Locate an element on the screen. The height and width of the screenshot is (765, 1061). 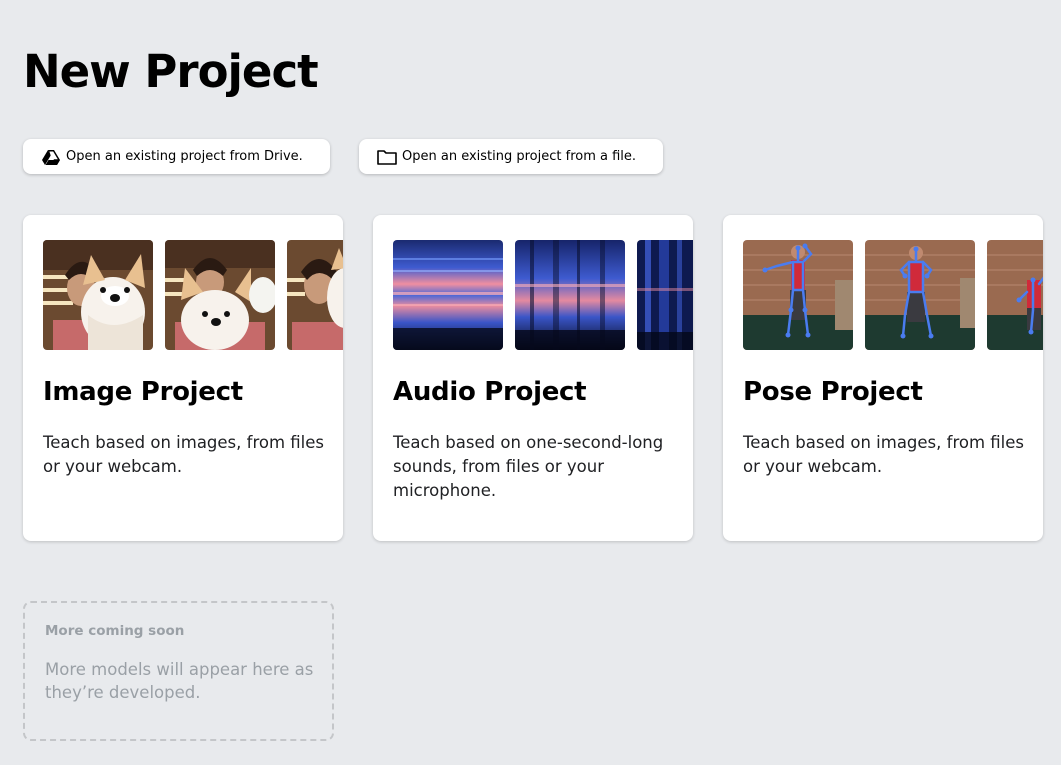
card-title: Audio Project is located at coordinates (490, 392).